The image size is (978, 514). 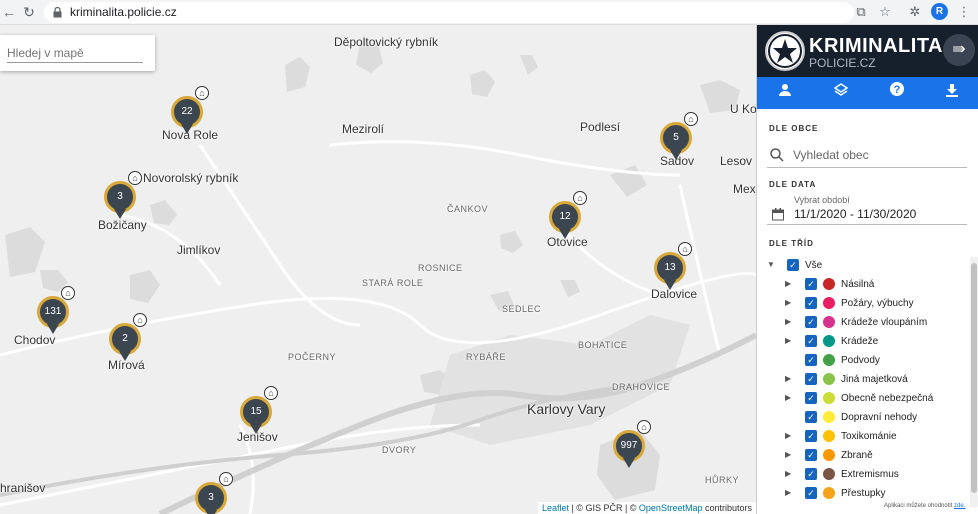 What do you see at coordinates (75, 53) in the screenshot?
I see `map-search-input` at bounding box center [75, 53].